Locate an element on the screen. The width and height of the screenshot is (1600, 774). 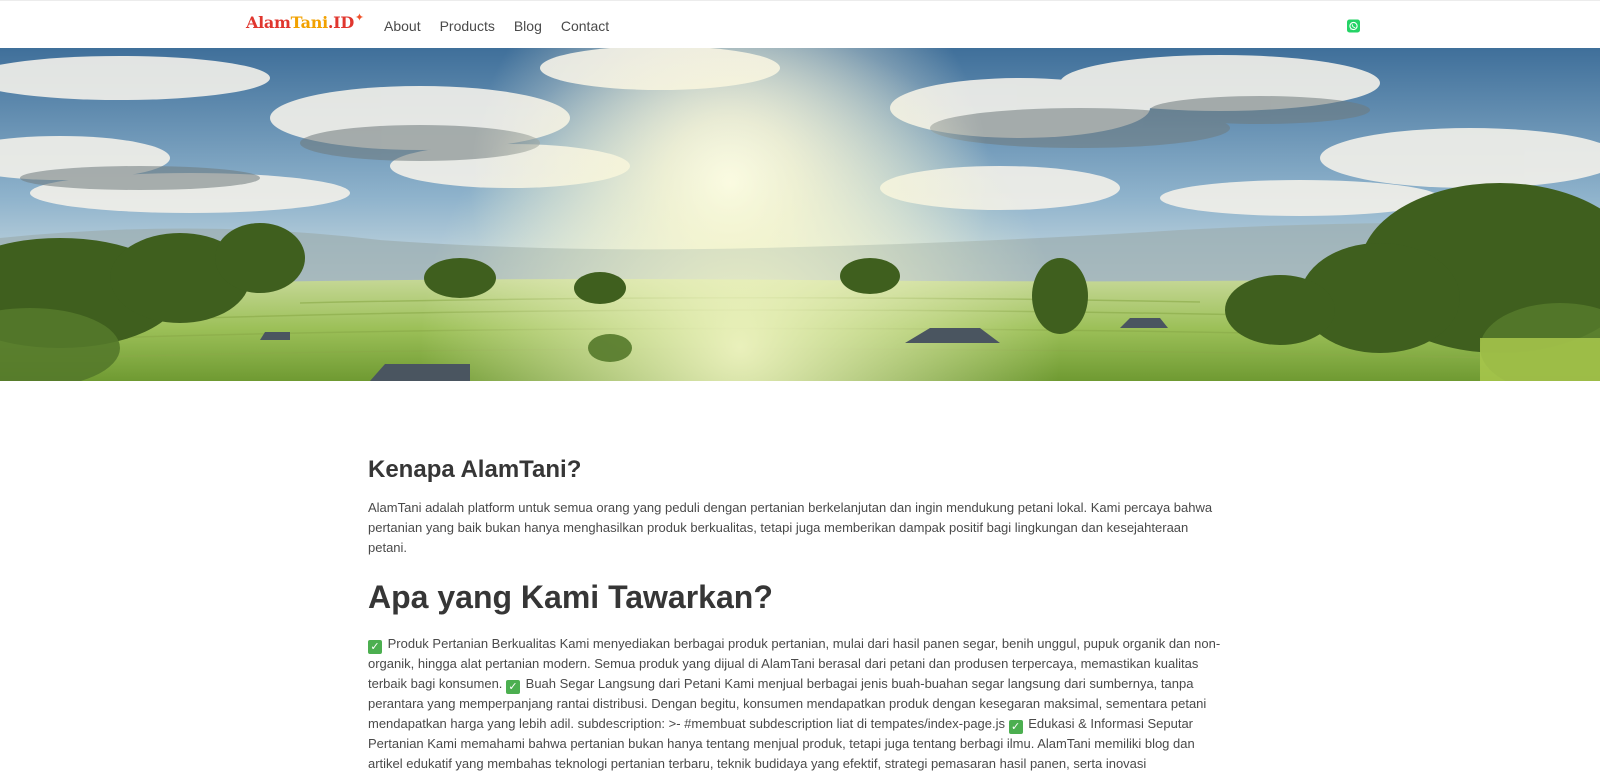
nav-link-about: About is located at coordinates (402, 26).